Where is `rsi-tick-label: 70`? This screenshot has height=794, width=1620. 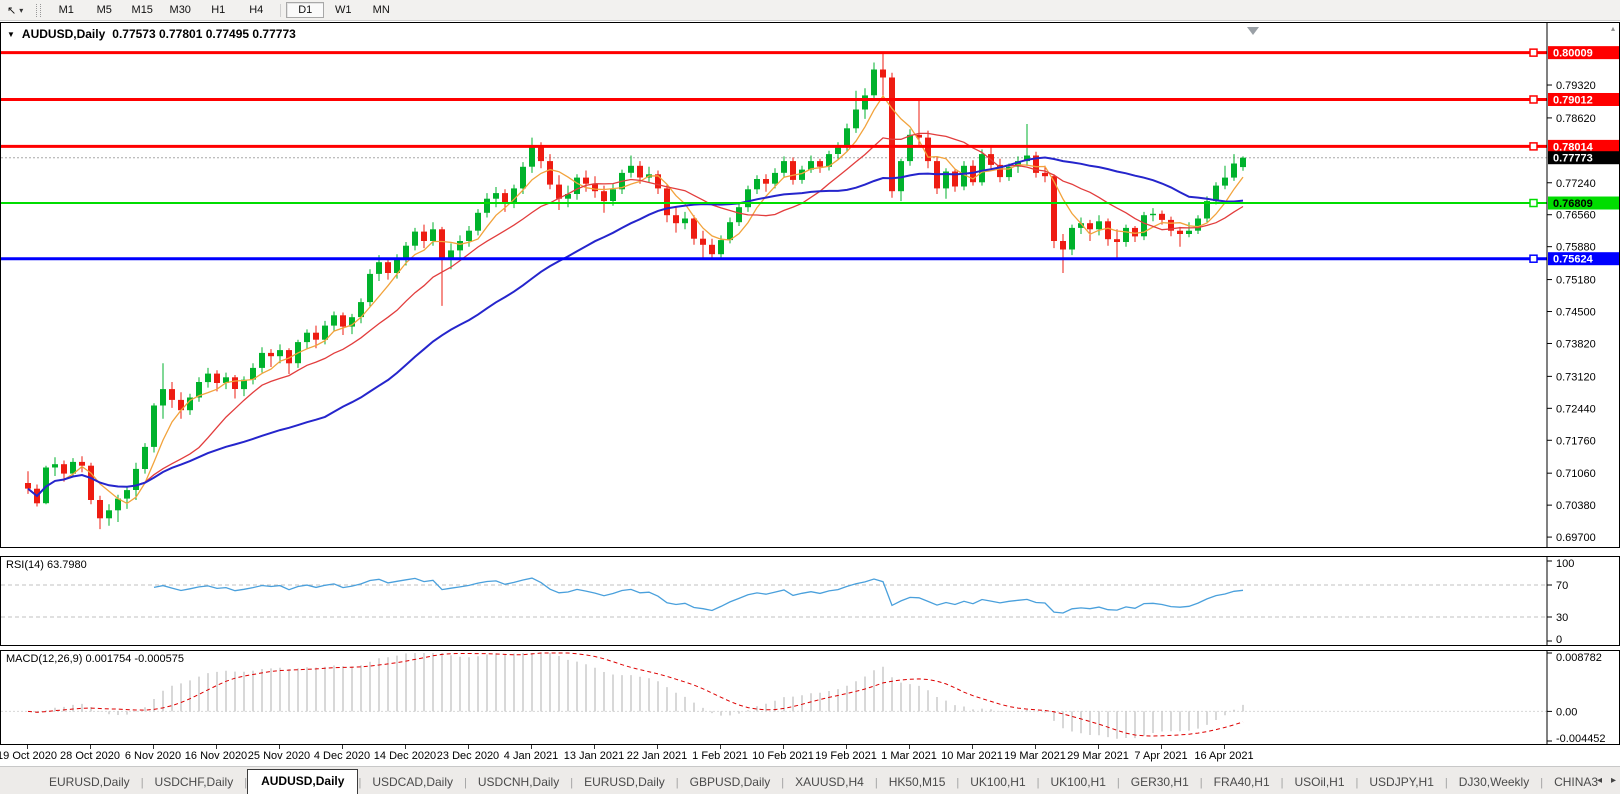 rsi-tick-label: 70 is located at coordinates (1562, 586).